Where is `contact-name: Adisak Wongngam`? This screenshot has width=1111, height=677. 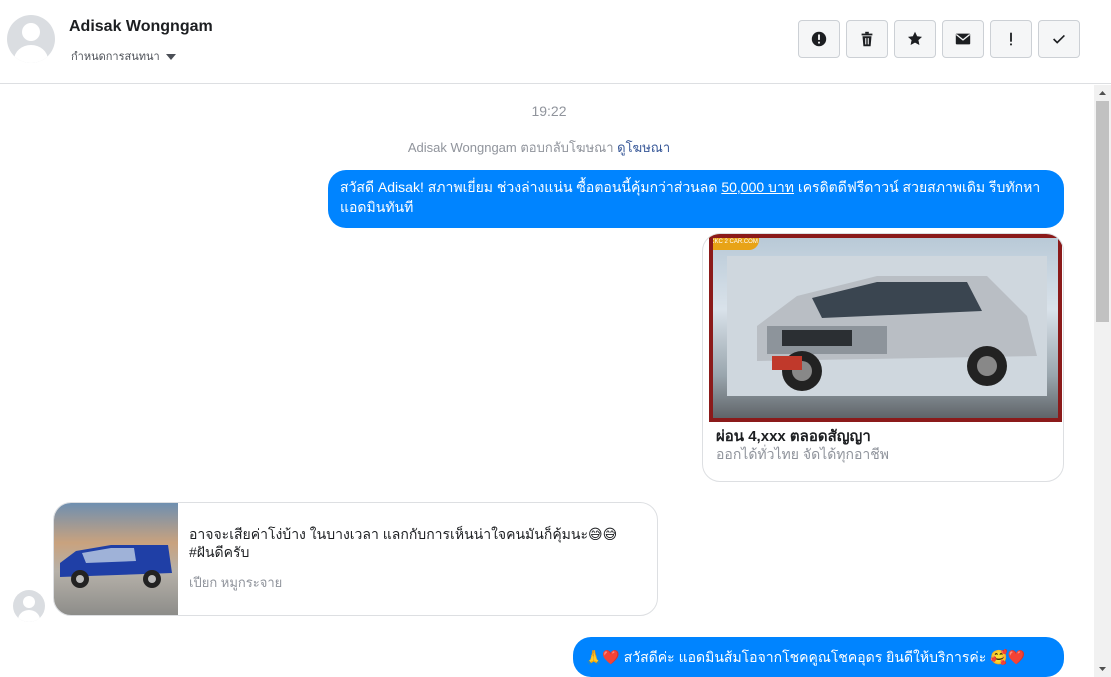 contact-name: Adisak Wongngam is located at coordinates (141, 27).